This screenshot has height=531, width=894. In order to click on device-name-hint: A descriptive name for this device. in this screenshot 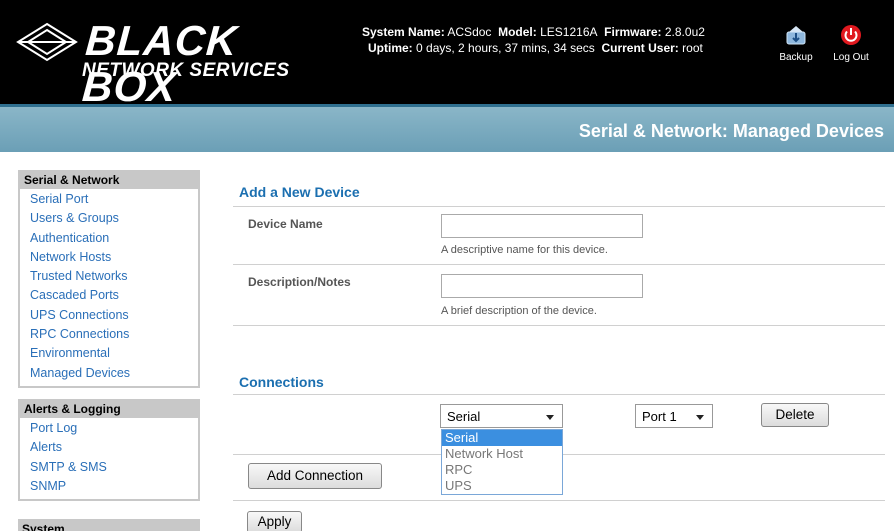, I will do `click(524, 250)`.